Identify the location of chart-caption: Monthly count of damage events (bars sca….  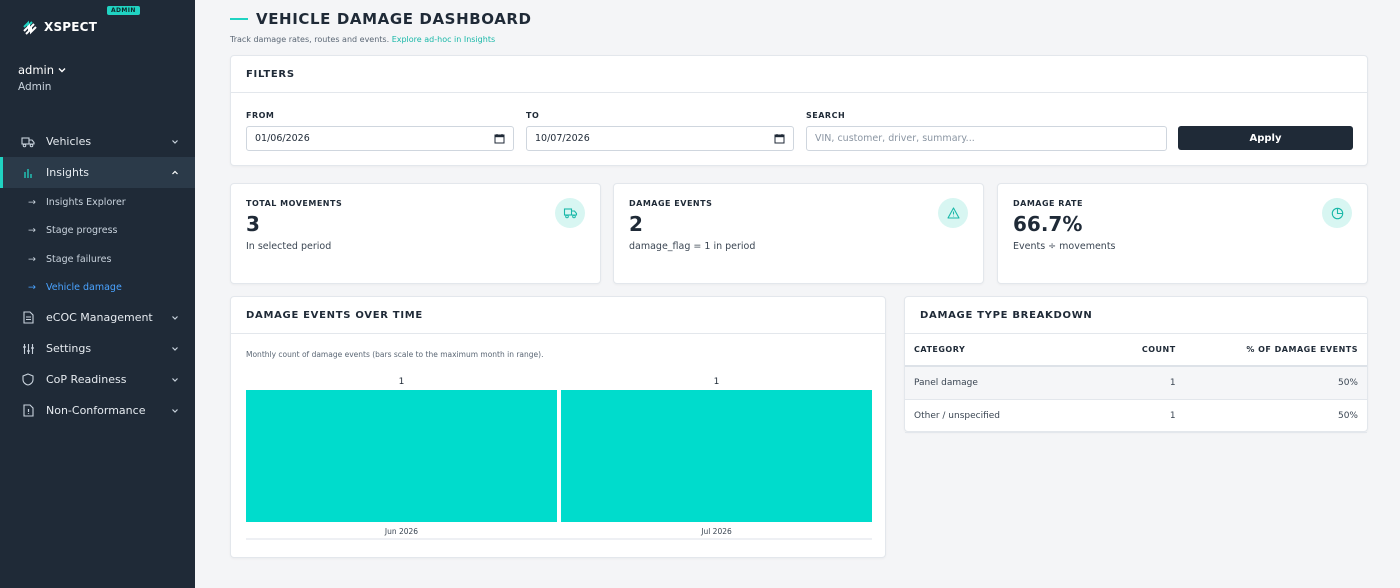
(395, 354).